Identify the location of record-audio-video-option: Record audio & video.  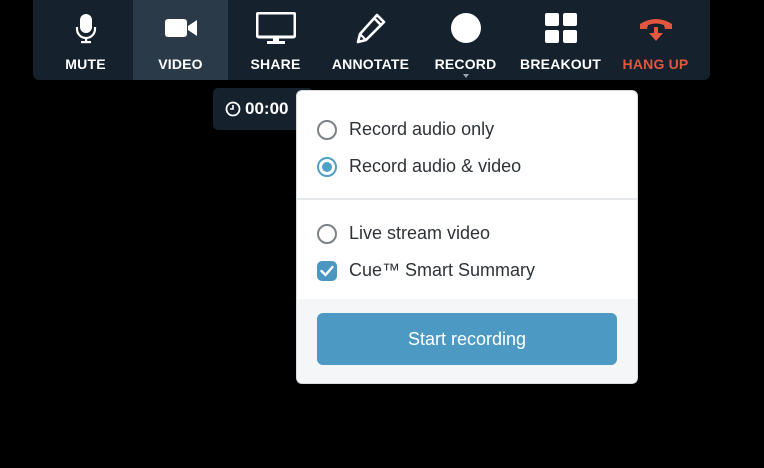
(467, 166).